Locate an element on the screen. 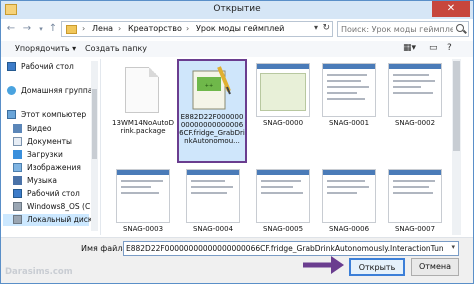  folder-icon is located at coordinates (71, 29).